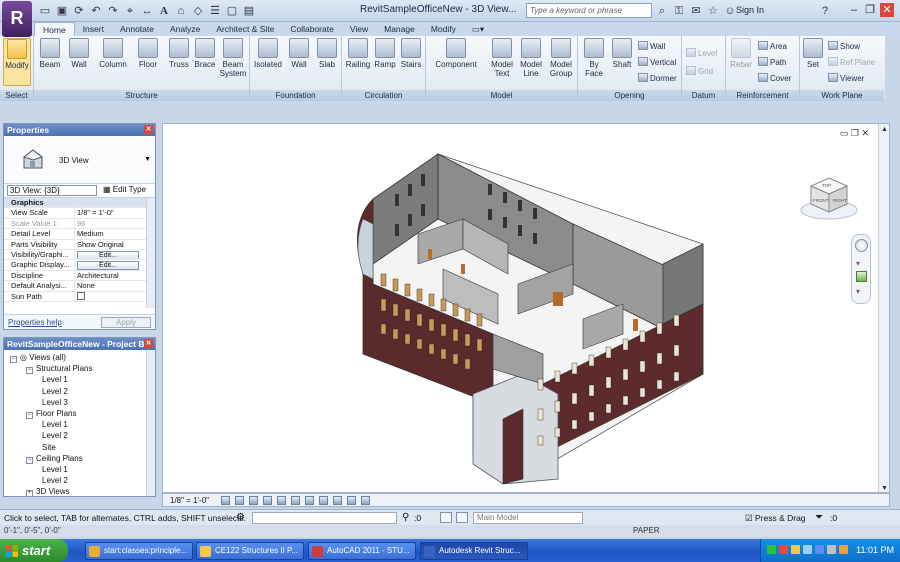  I want to click on open-icon: ▭, so click(45, 11).